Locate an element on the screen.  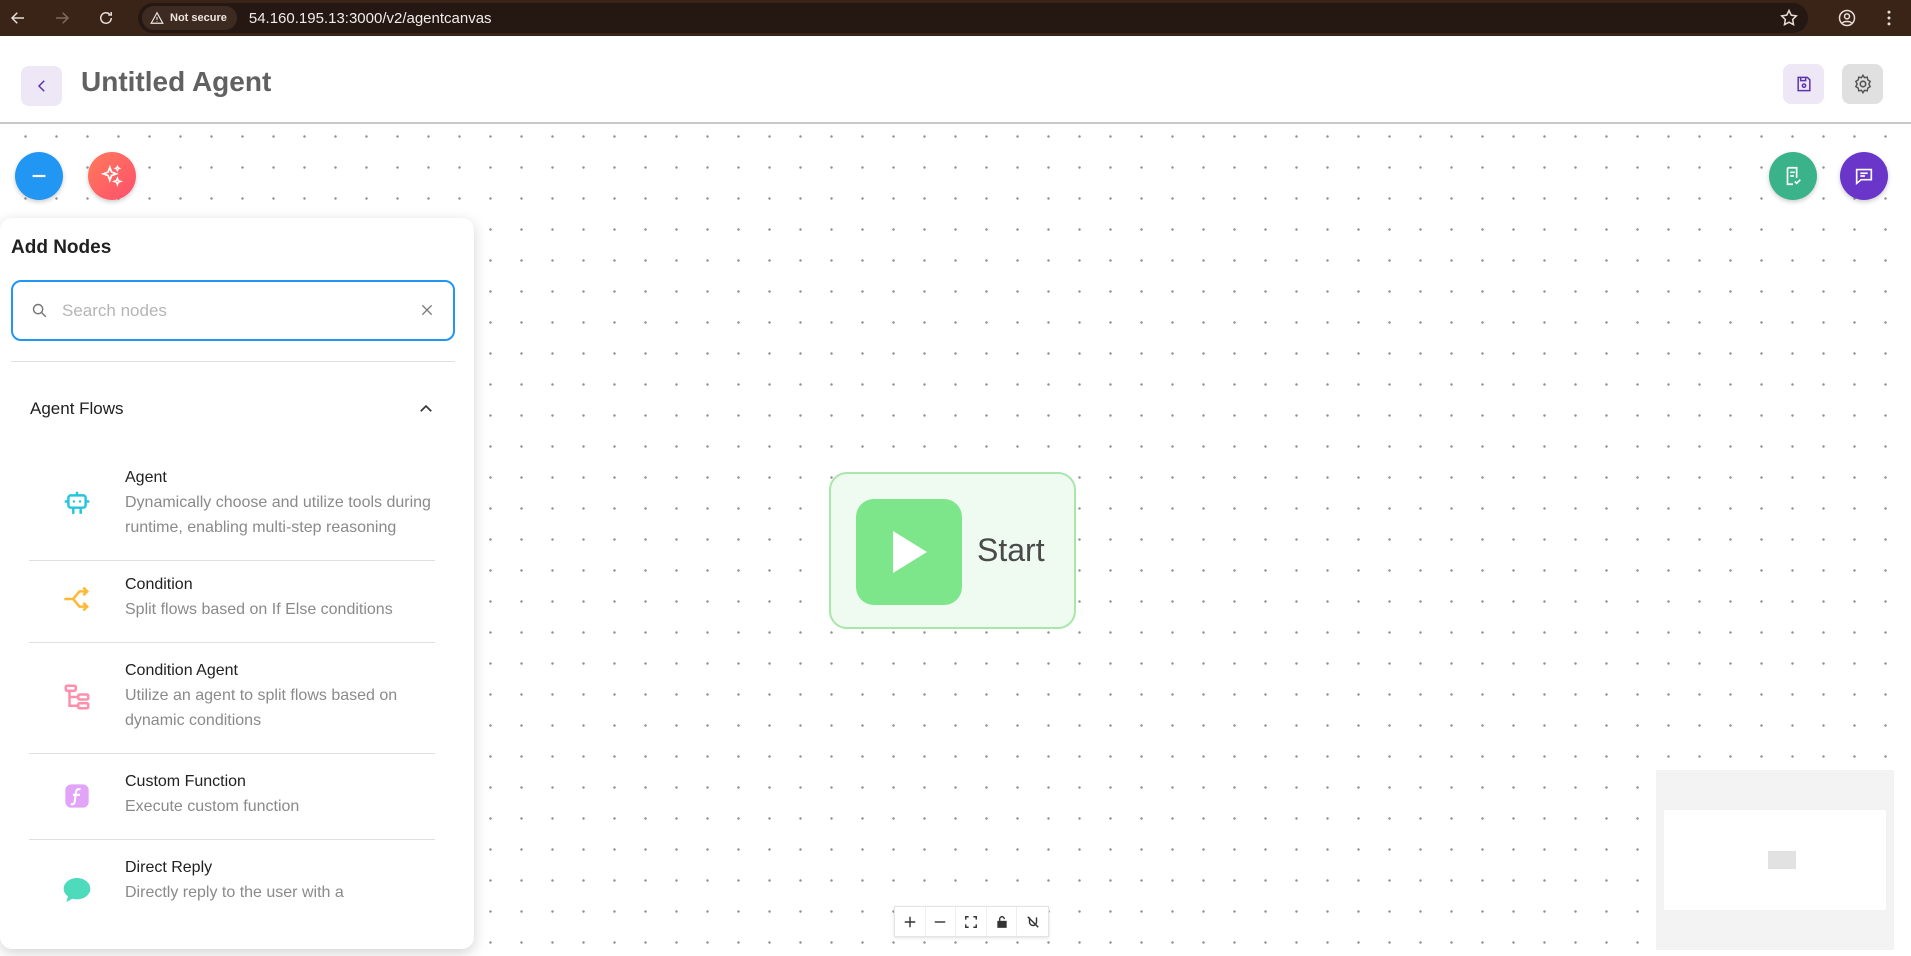
start-node-label: Start is located at coordinates (1011, 550).